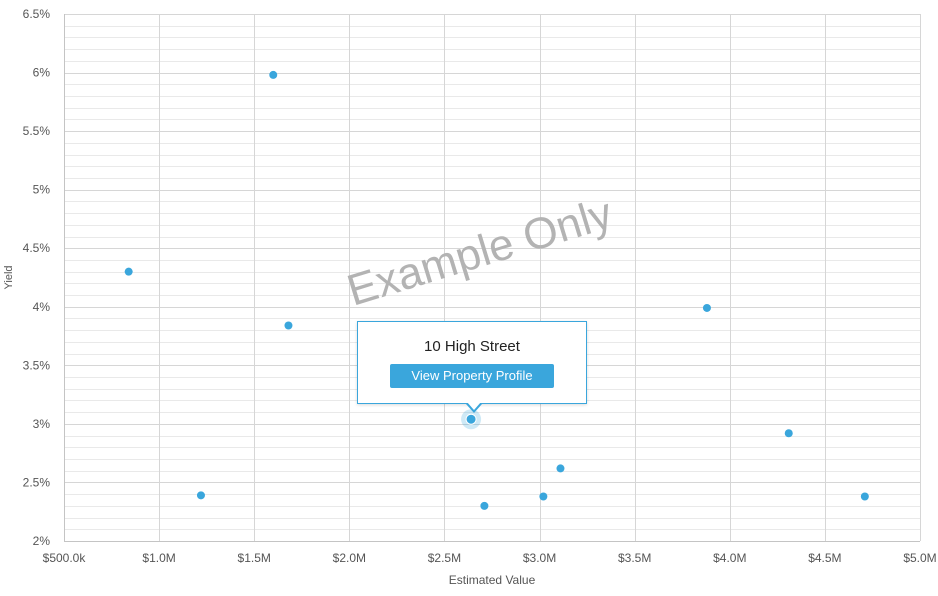 This screenshot has width=938, height=596. I want to click on y-tick-label: 6.5%, so click(37, 14).